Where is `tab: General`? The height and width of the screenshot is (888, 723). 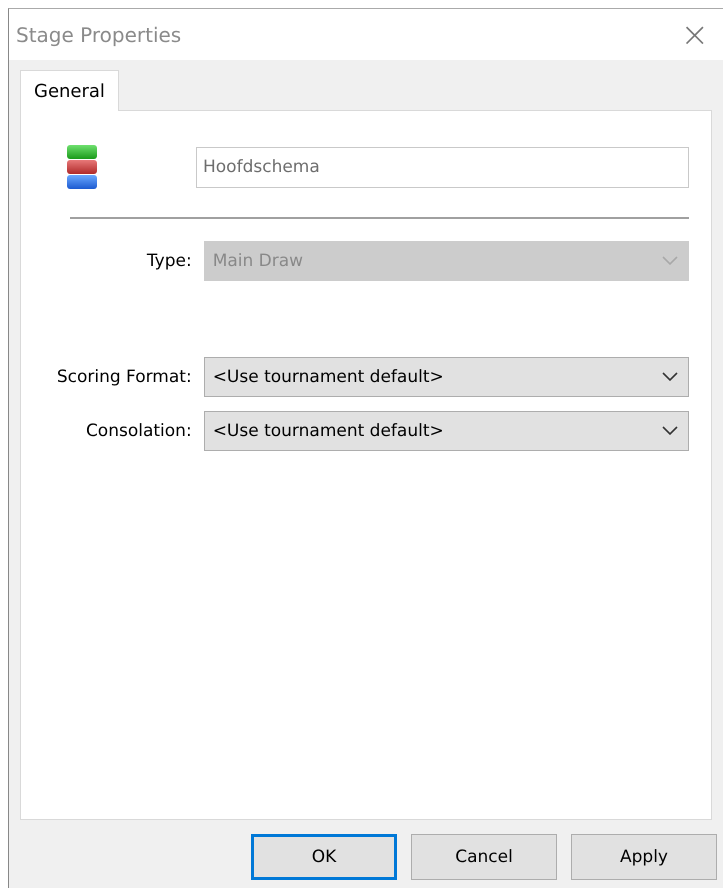 tab: General is located at coordinates (69, 90).